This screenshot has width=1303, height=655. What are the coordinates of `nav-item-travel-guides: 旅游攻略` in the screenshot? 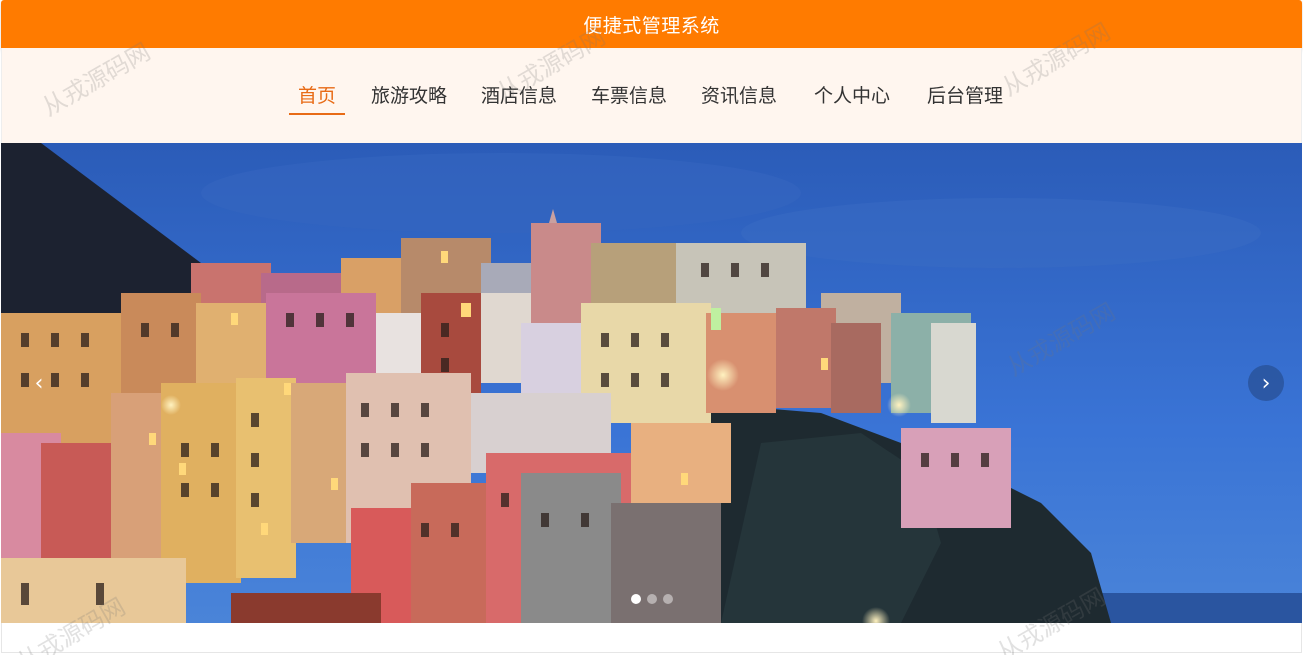 It's located at (409, 98).